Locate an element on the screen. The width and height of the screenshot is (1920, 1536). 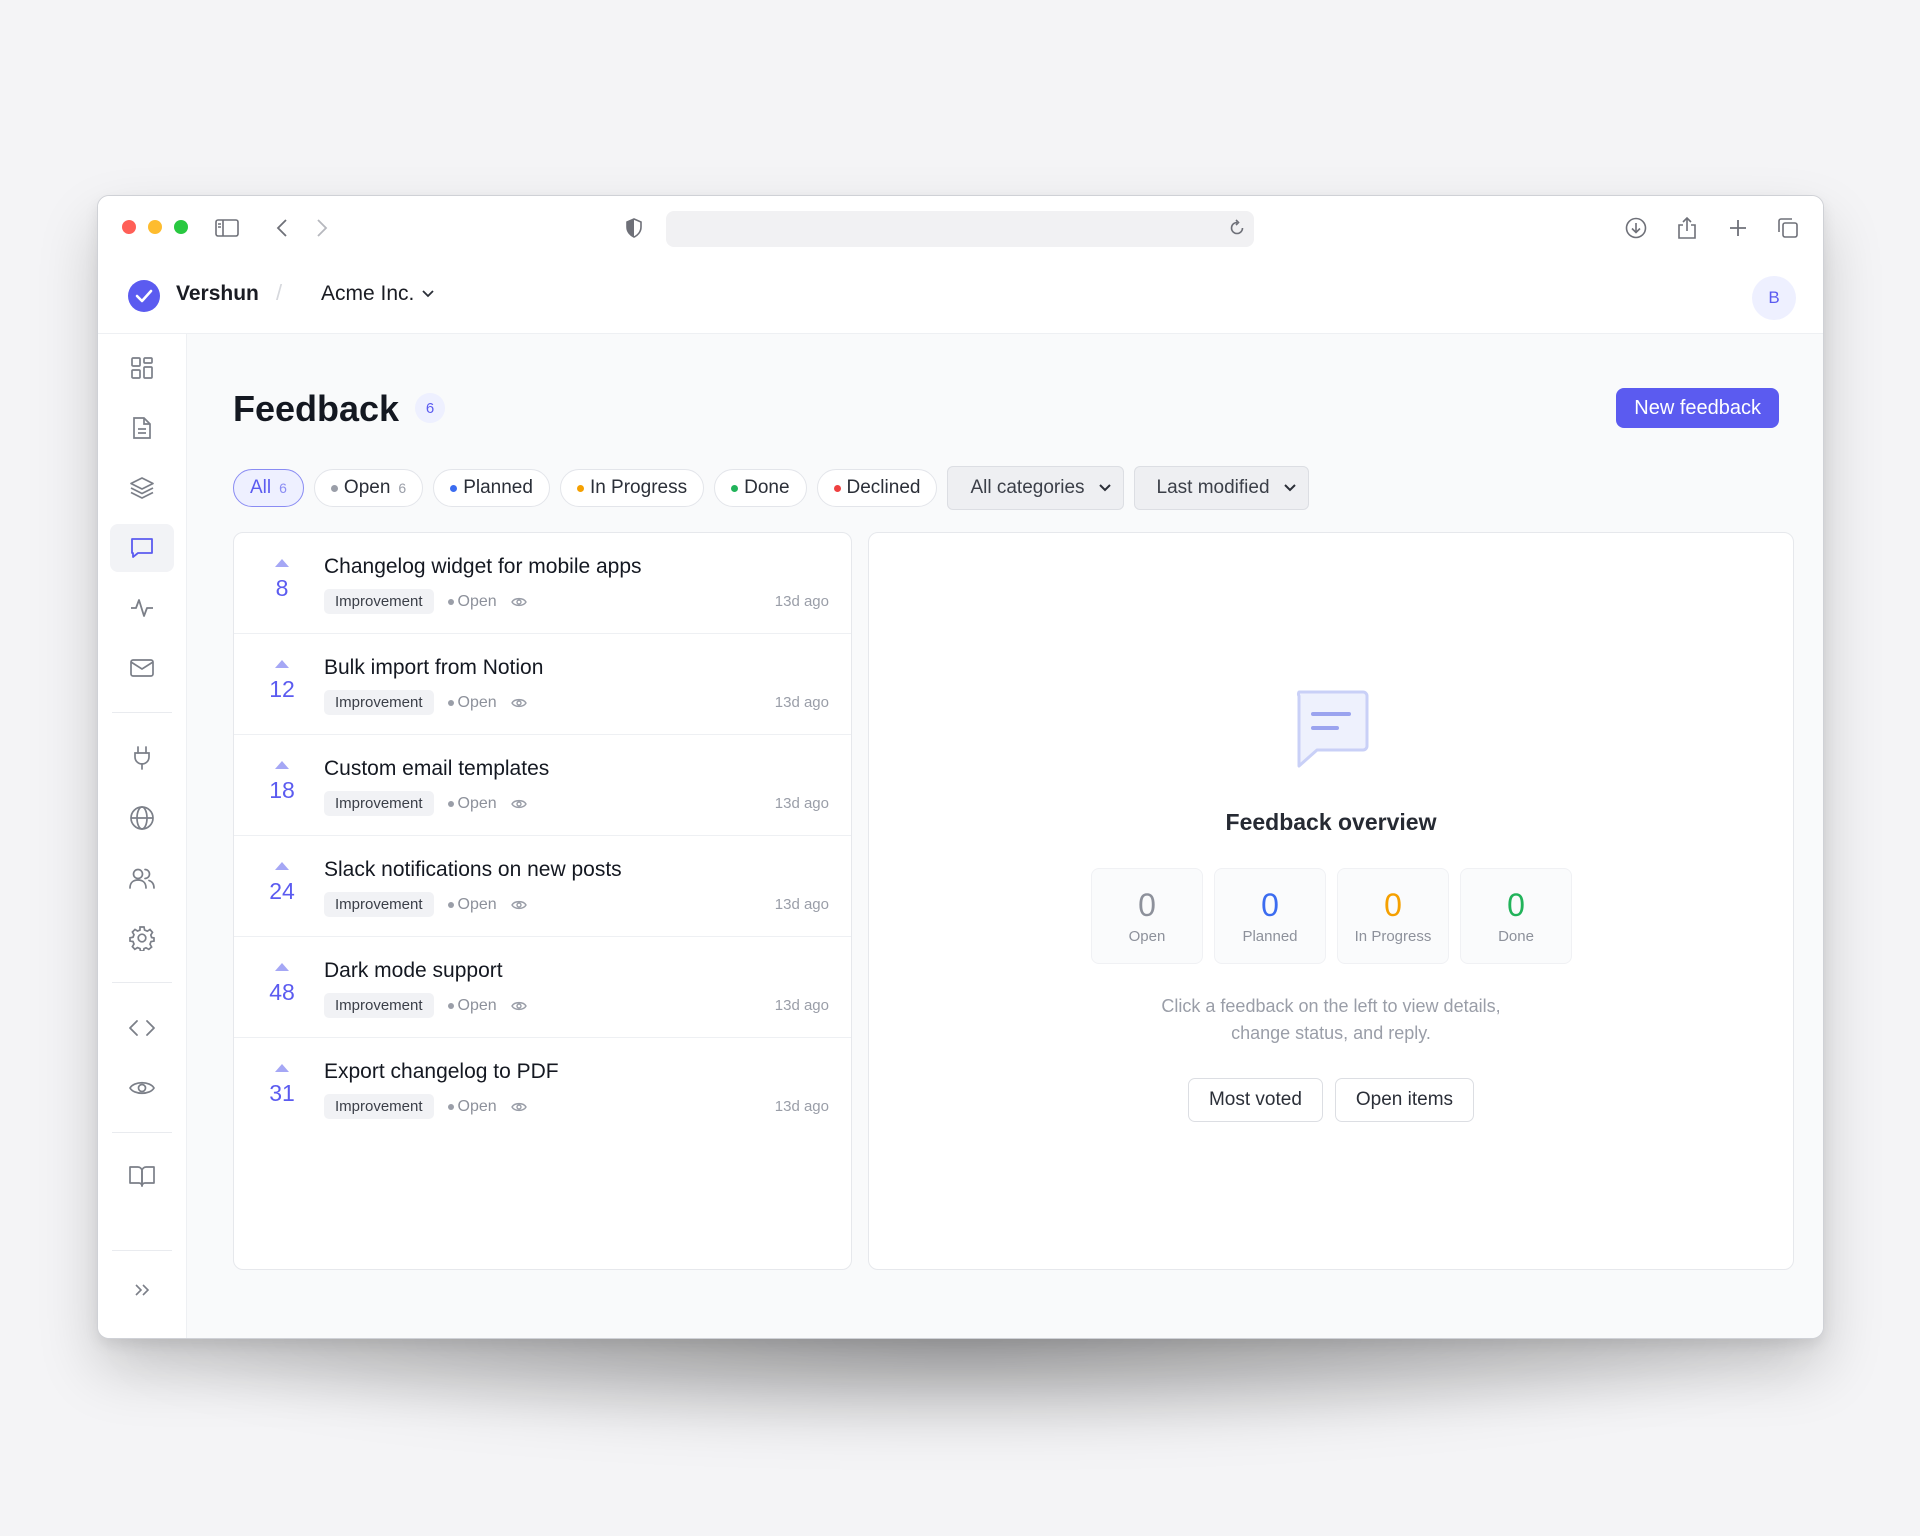
status-stats: 0 Open 0 Planned 0 In Progress 0 Done is located at coordinates (1331, 916).